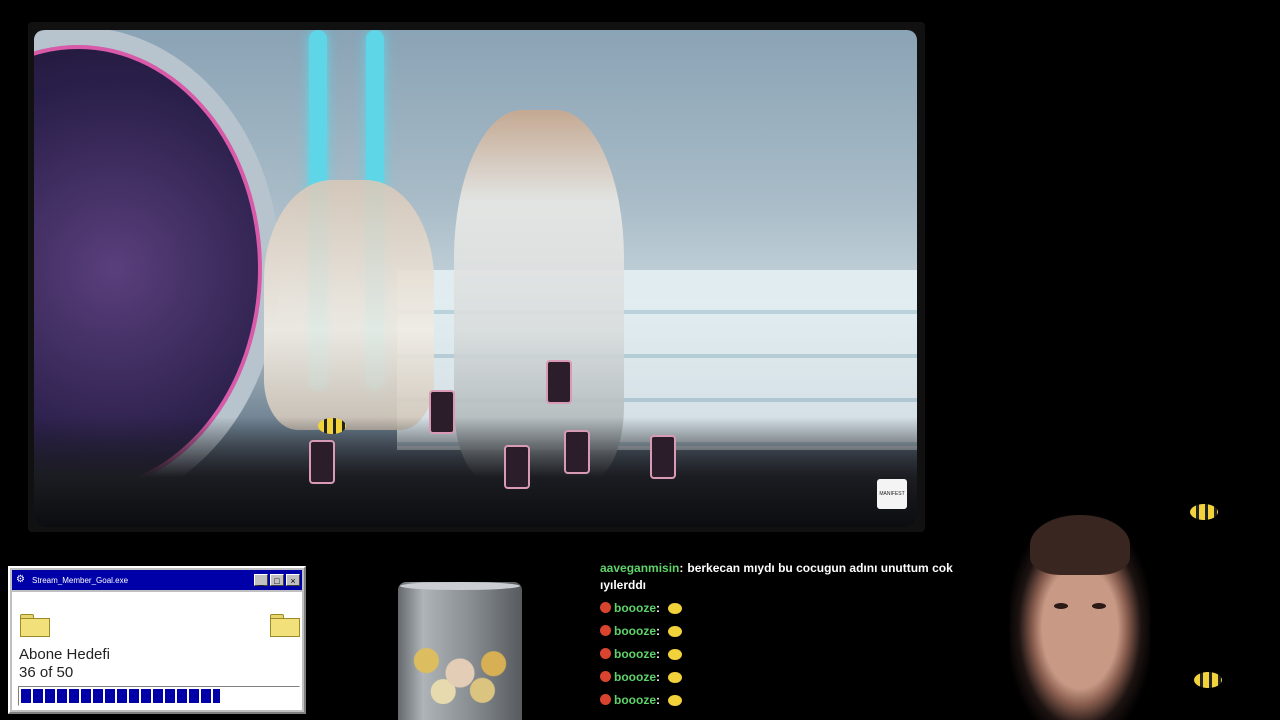 The width and height of the screenshot is (1280, 720). What do you see at coordinates (261, 580) in the screenshot?
I see `minimize-button: _` at bounding box center [261, 580].